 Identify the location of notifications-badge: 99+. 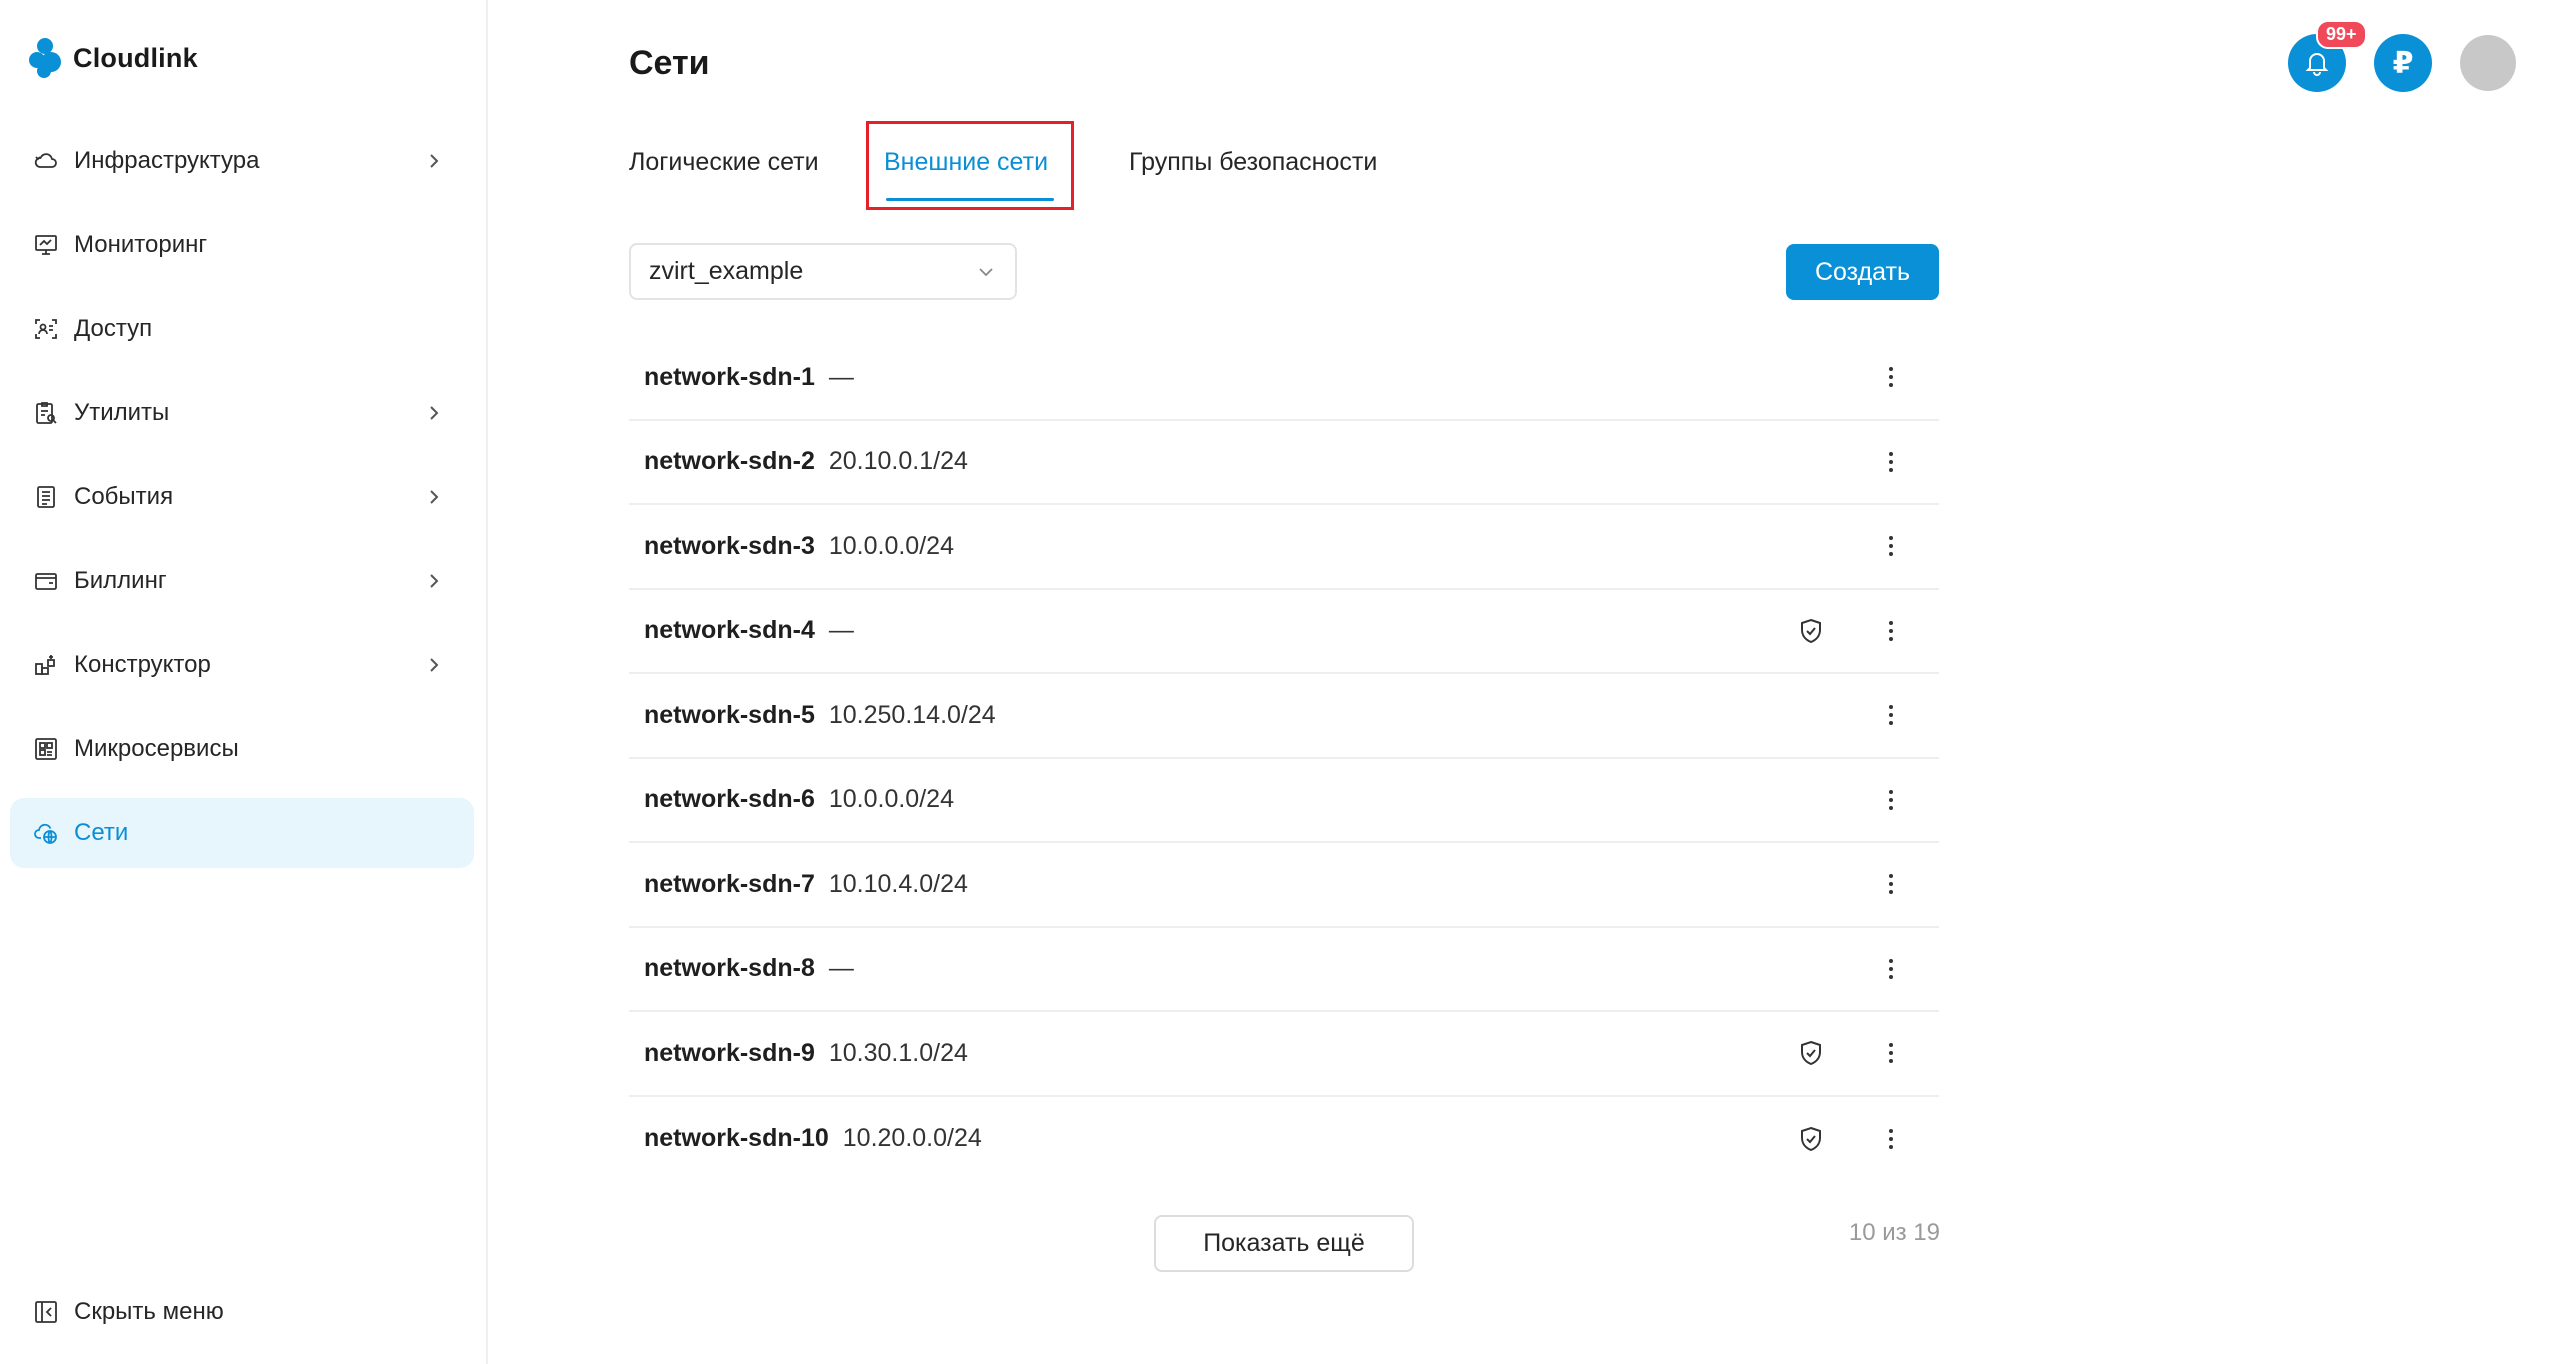
(2341, 34).